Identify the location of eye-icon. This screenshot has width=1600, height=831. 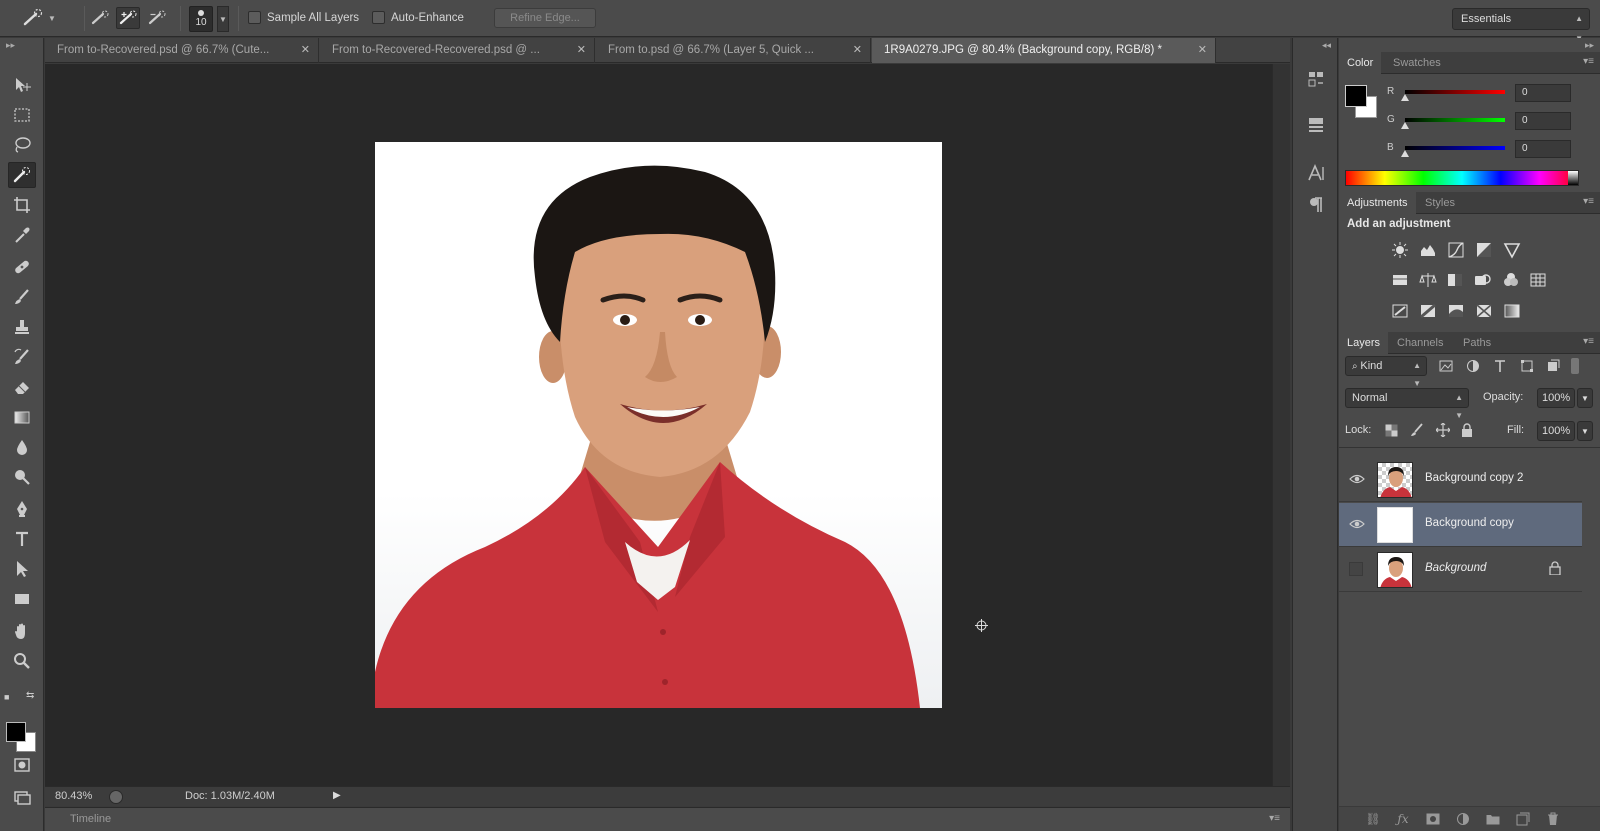
(1357, 524).